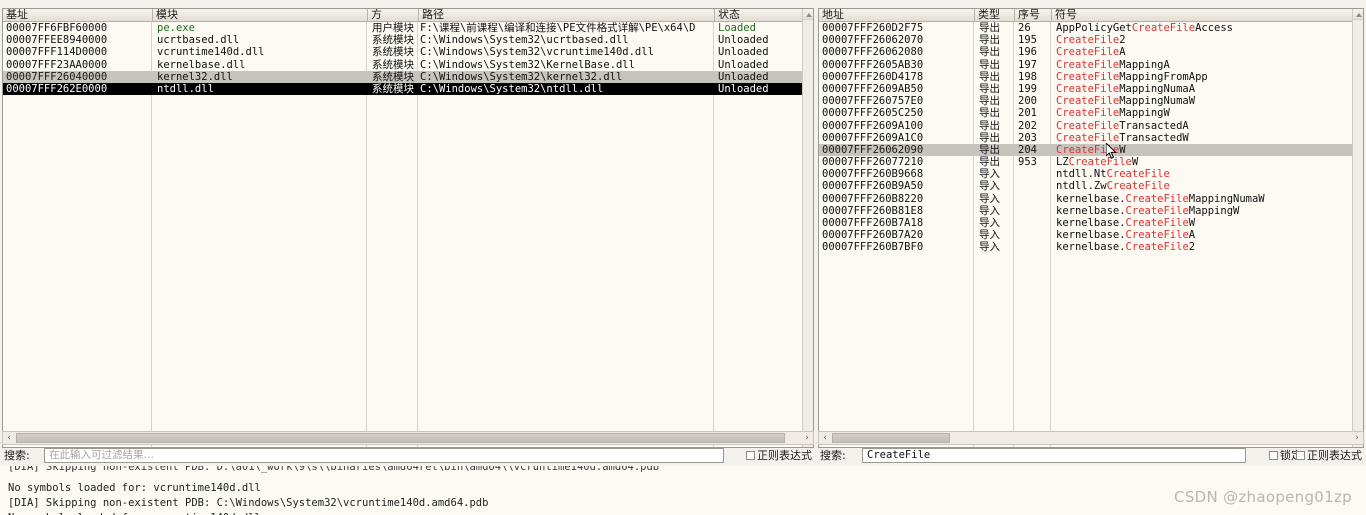 Image resolution: width=1366 pixels, height=515 pixels. I want to click on symbol-row: 00007FFF2605C250 导出 201 CreateFileMappingW, so click(1091, 113).